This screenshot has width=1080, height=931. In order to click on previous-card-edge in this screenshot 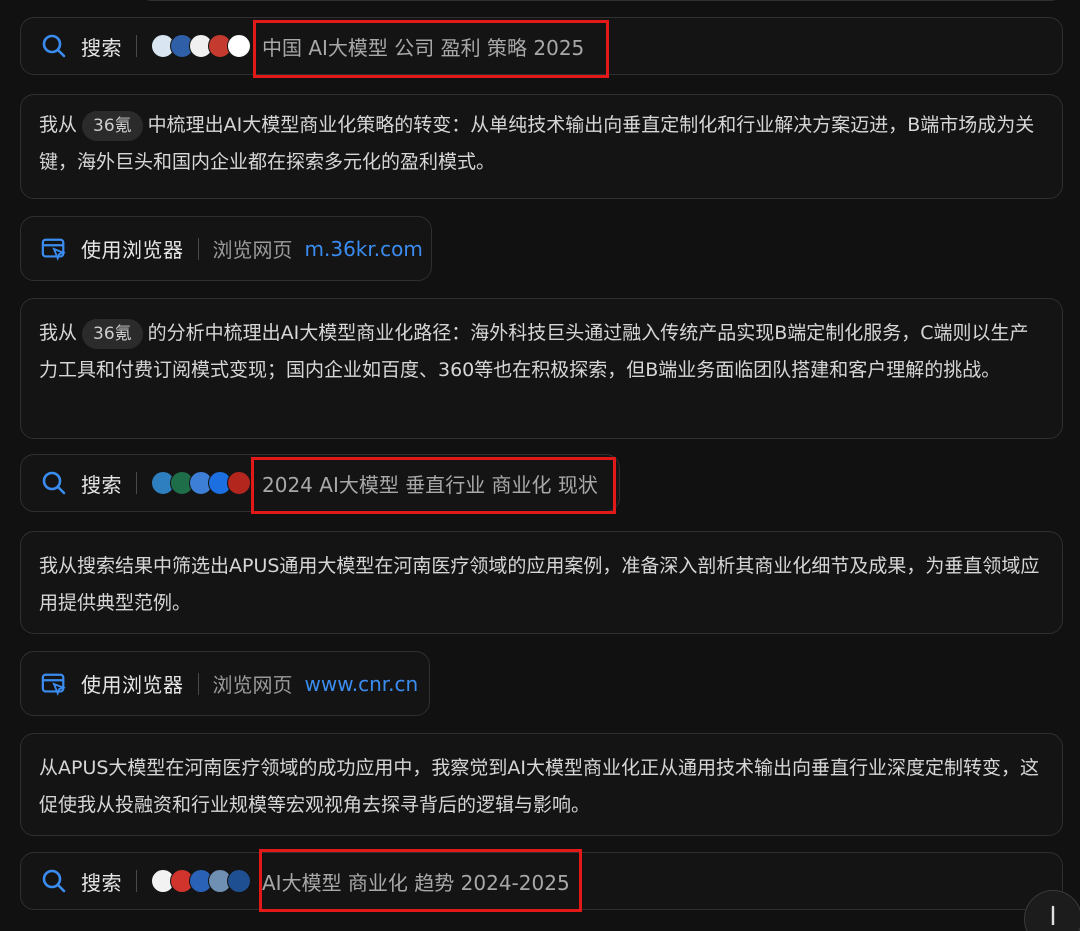, I will do `click(601, 0)`.